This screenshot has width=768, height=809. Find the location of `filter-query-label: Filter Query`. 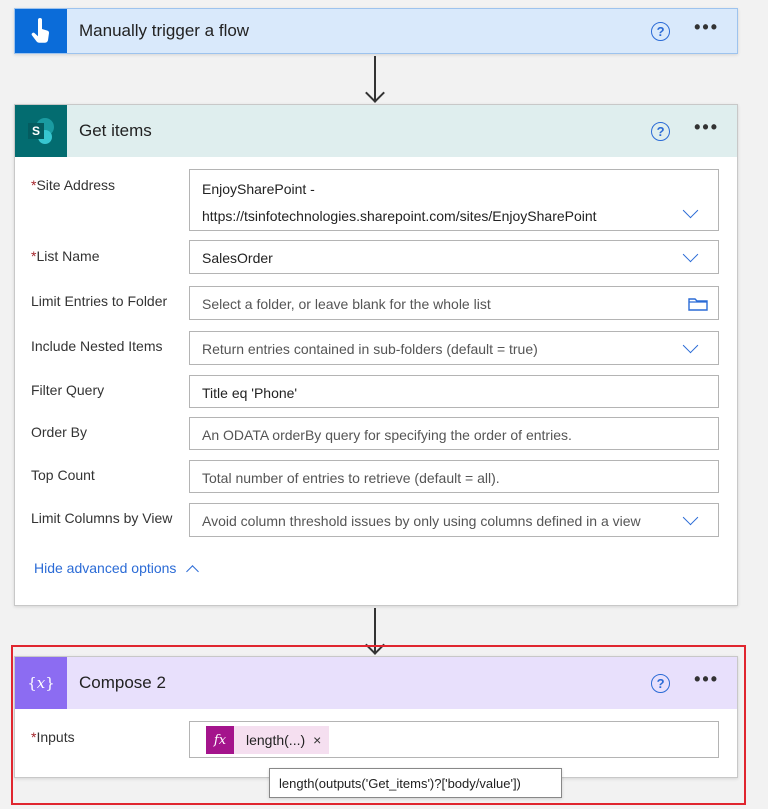

filter-query-label: Filter Query is located at coordinates (68, 390).